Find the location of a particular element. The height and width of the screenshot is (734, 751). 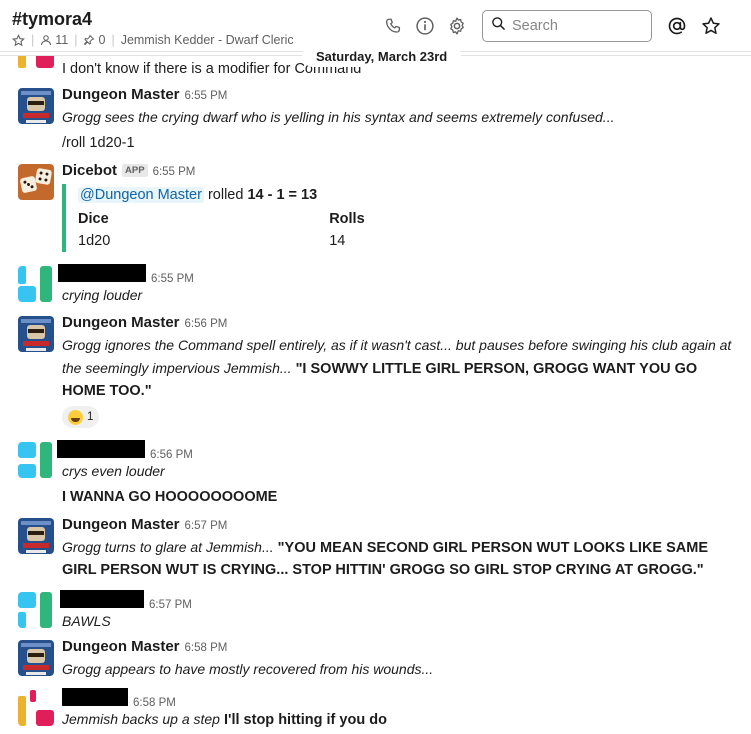

search-icon is located at coordinates (498, 26).